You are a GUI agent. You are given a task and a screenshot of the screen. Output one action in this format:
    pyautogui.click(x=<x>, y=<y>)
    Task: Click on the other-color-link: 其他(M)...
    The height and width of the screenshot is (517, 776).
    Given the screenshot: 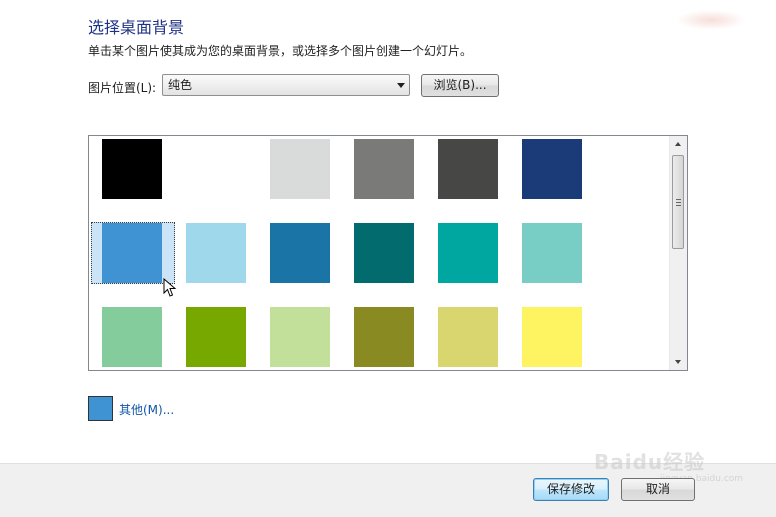 What is the action you would take?
    pyautogui.click(x=146, y=409)
    